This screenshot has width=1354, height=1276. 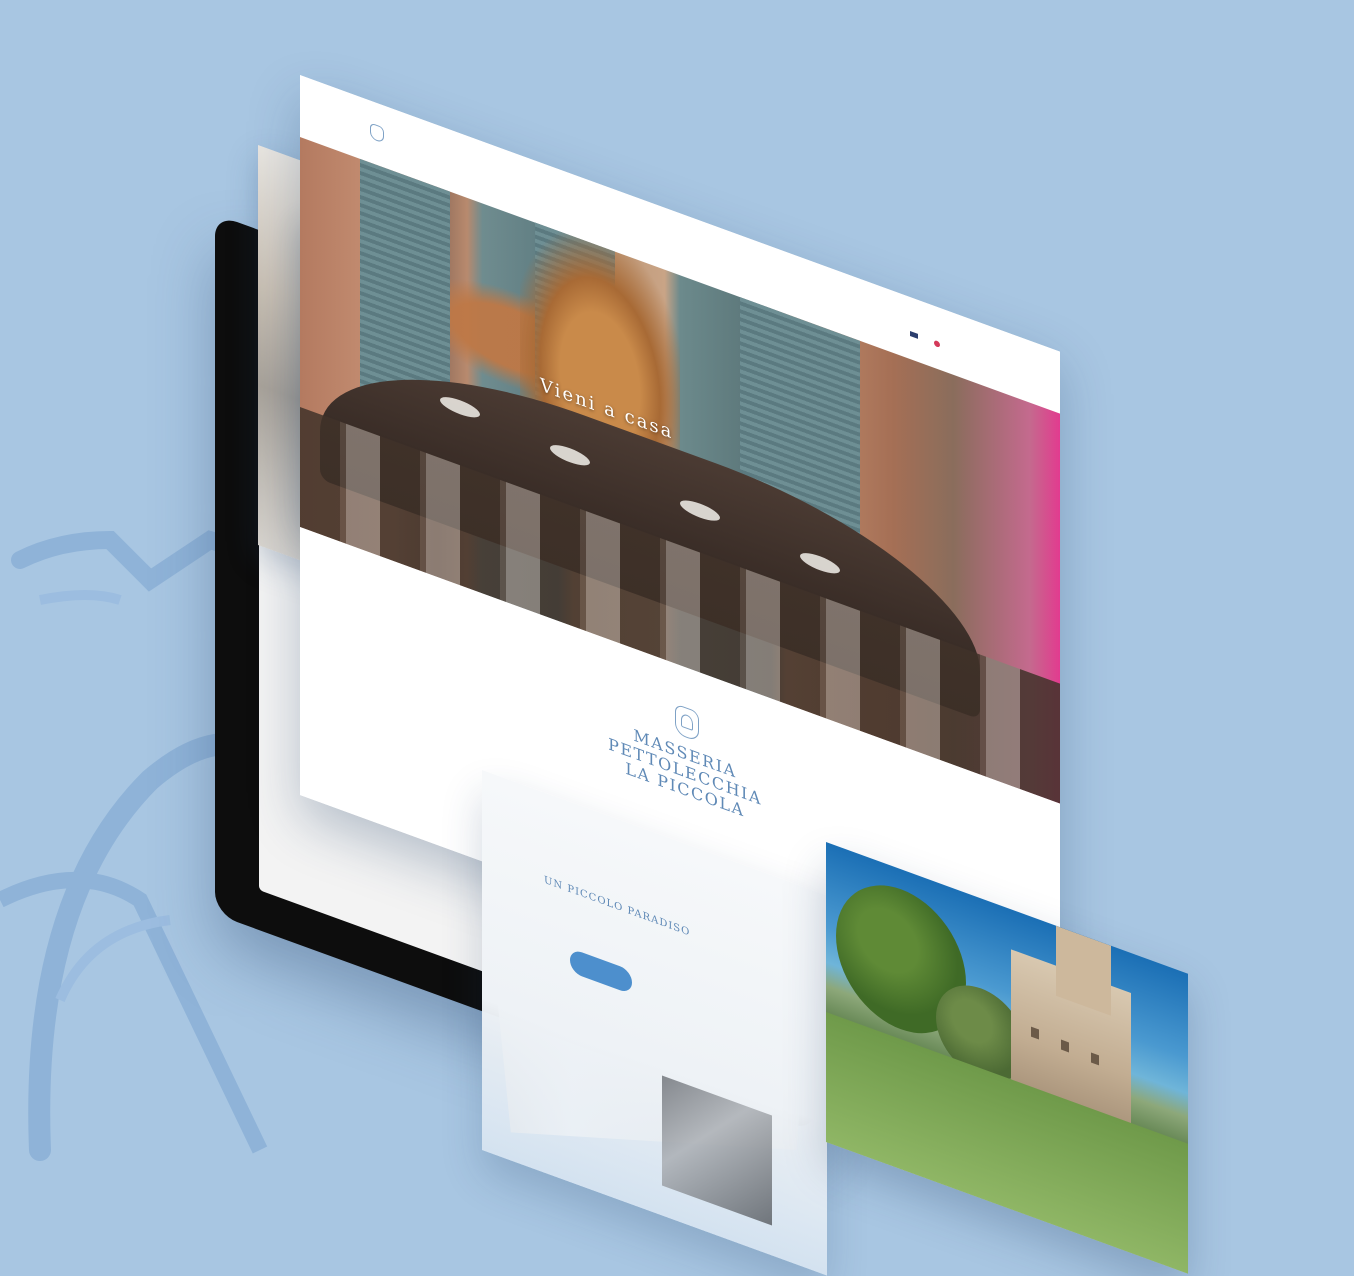 I want to click on crest-monogram-icon, so click(x=687, y=723).